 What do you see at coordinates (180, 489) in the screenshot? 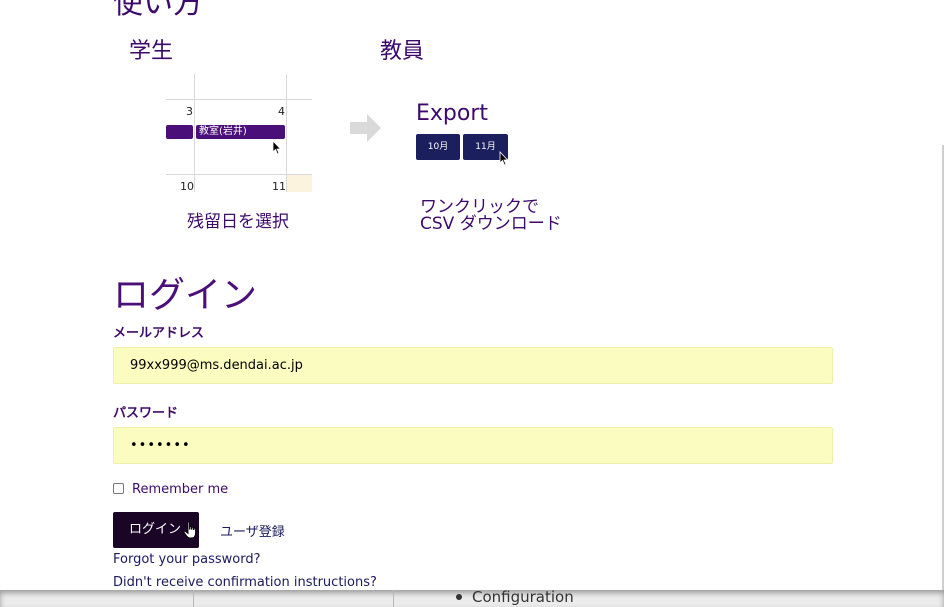
I see `remember-me-label: Remember me` at bounding box center [180, 489].